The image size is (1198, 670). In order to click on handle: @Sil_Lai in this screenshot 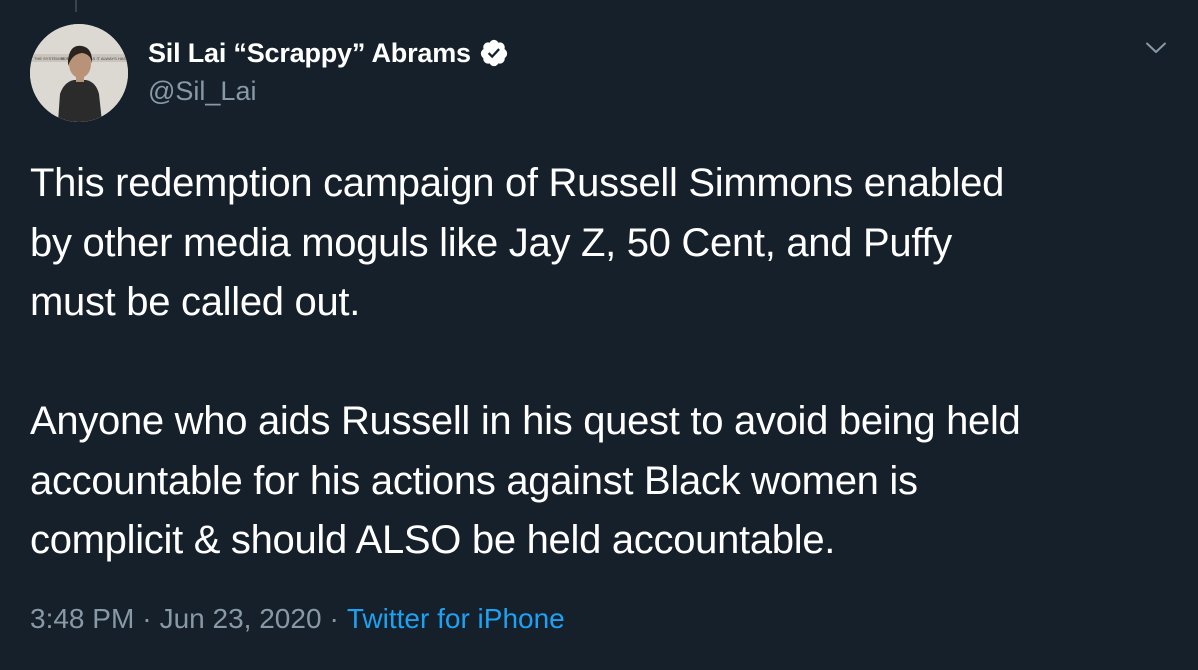, I will do `click(328, 91)`.